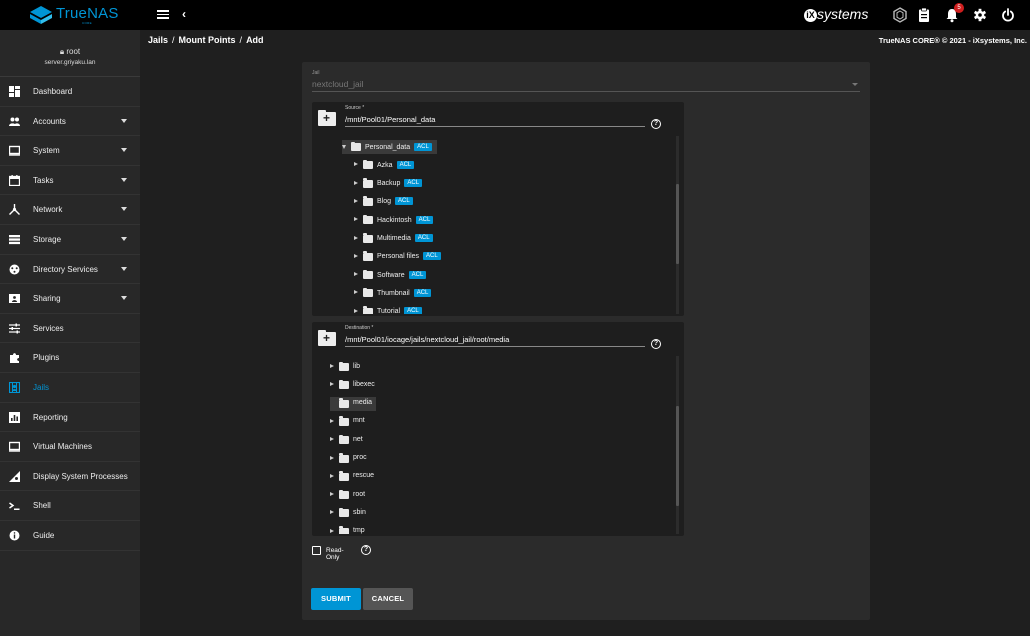 Image resolution: width=1030 pixels, height=636 pixels. What do you see at coordinates (70, 358) in the screenshot?
I see `sidebar-item-plugins: Plugins` at bounding box center [70, 358].